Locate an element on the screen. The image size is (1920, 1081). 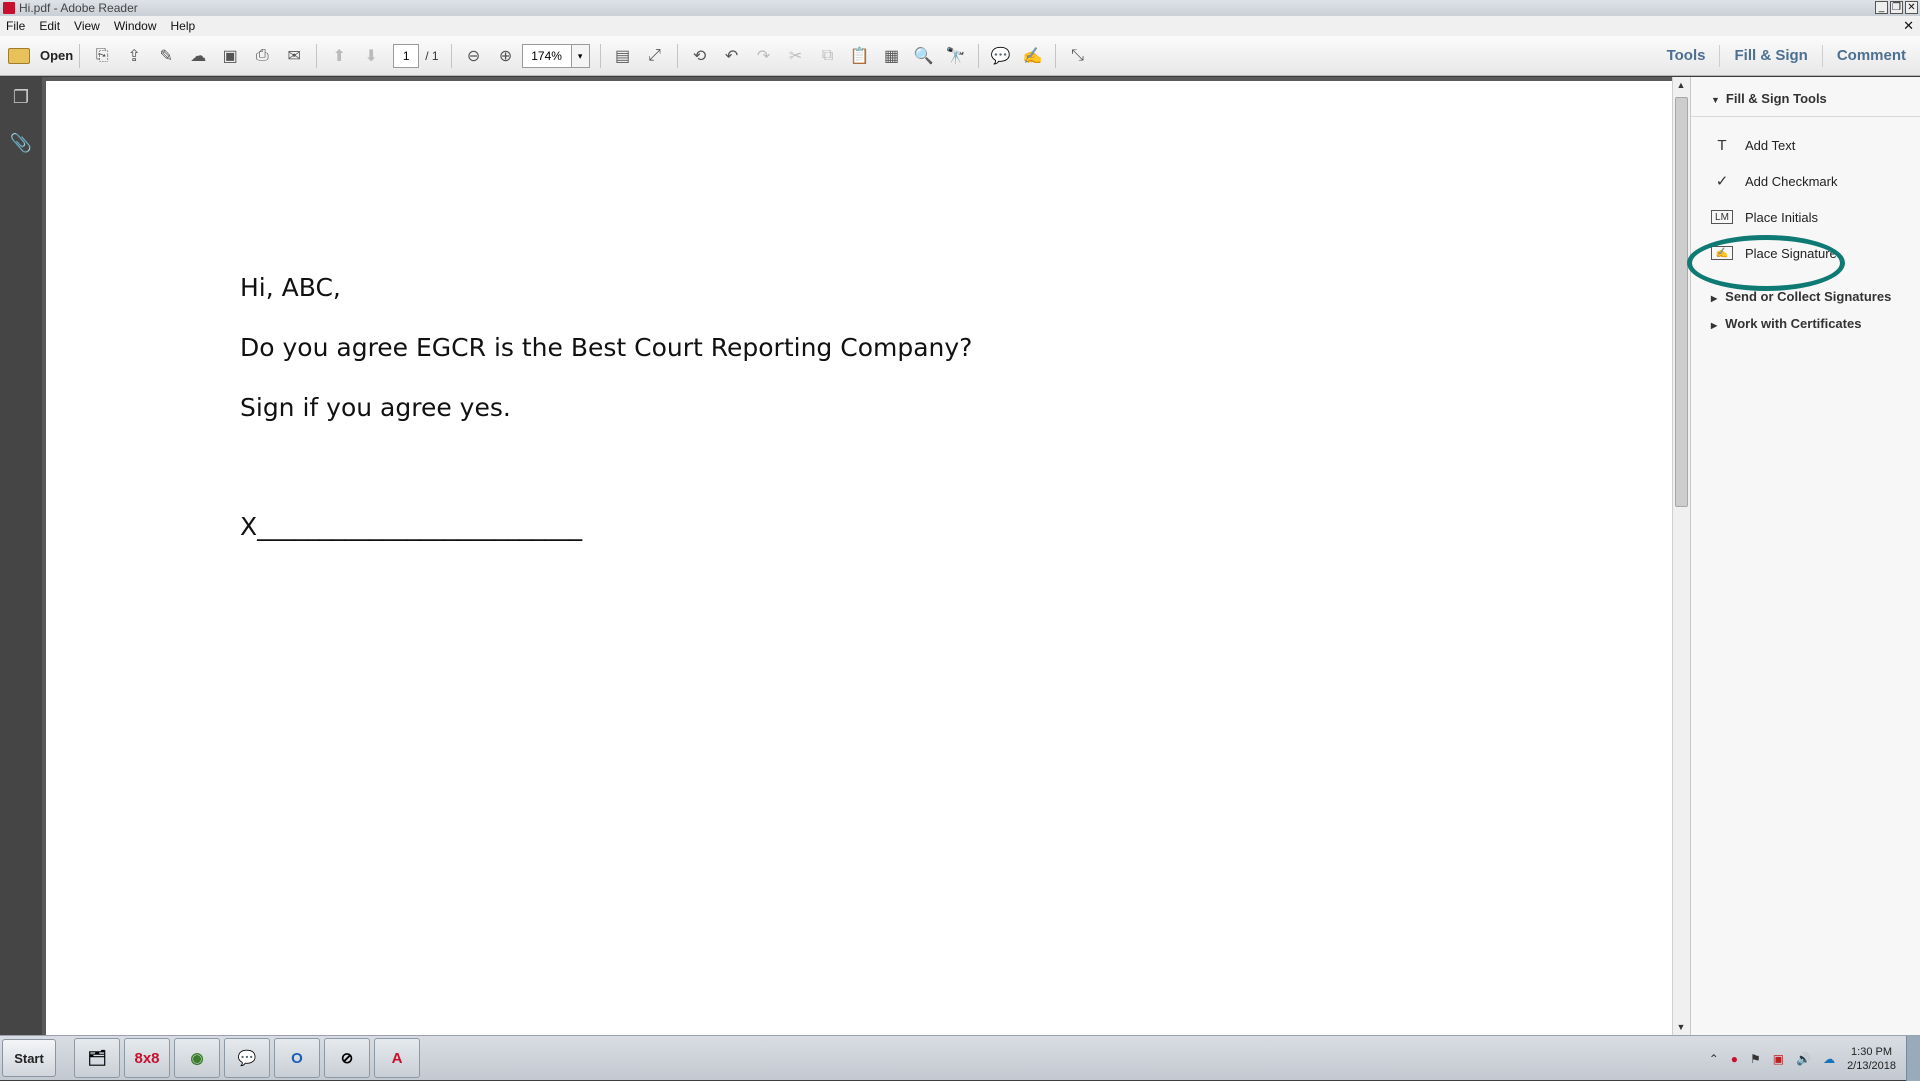
taskbar-outlook-icon: O is located at coordinates (297, 1058).